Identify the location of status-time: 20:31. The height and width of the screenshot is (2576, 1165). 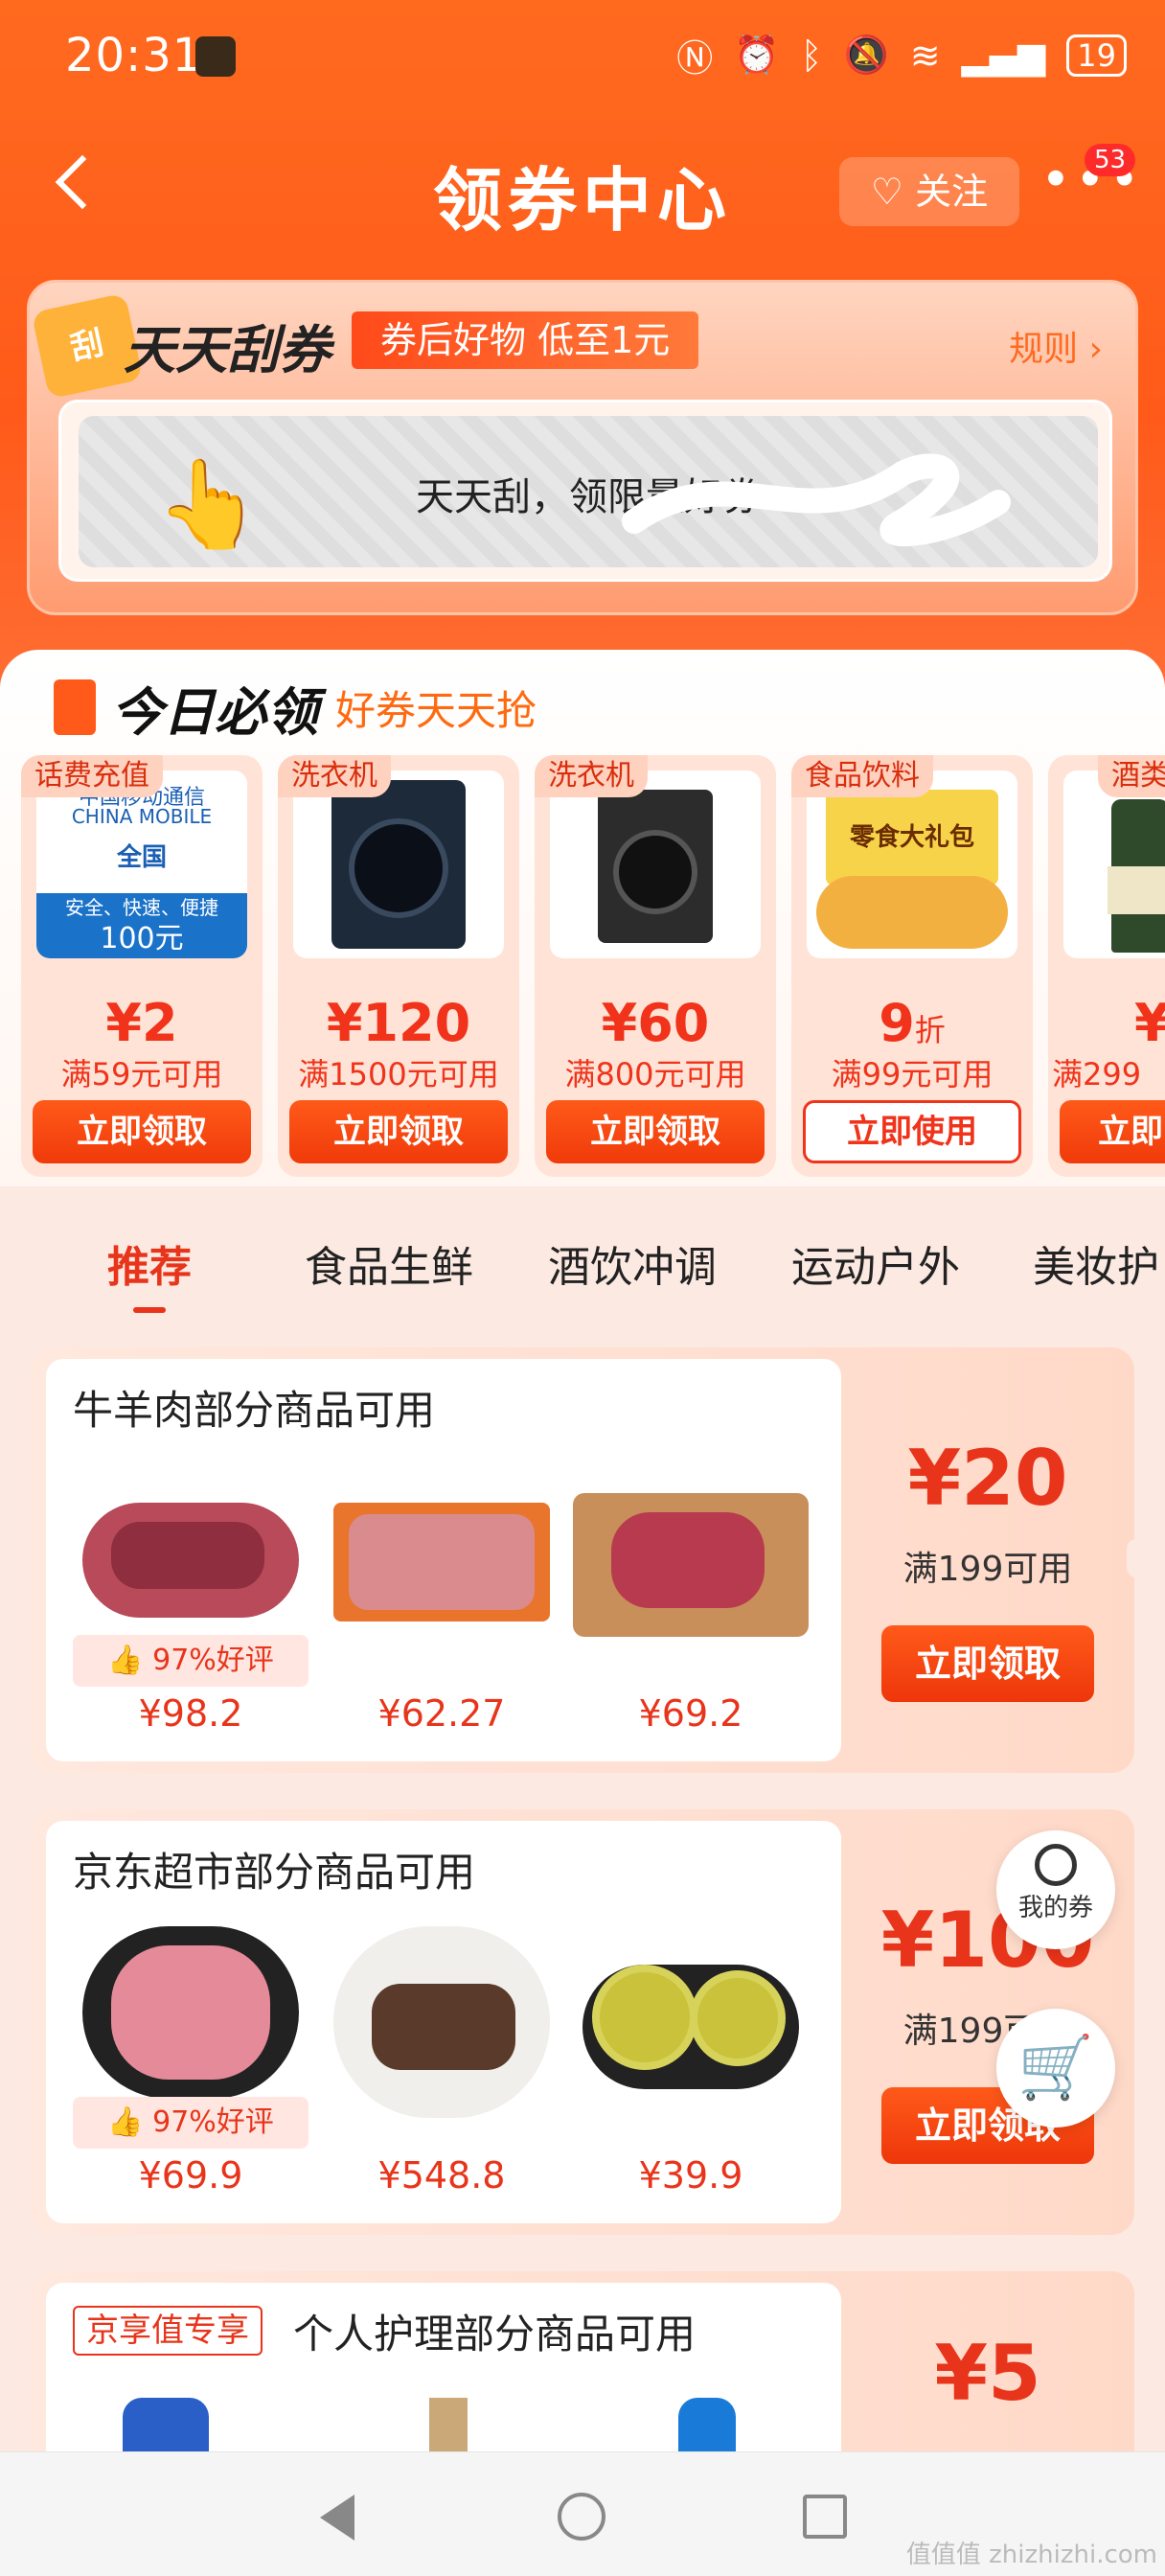
(134, 55).